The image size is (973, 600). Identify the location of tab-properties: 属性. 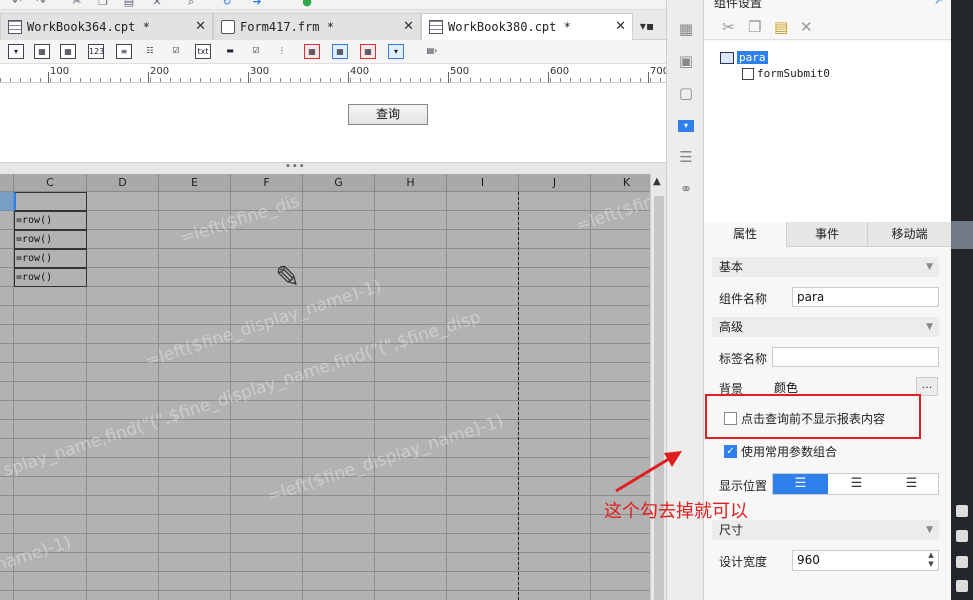
(745, 234).